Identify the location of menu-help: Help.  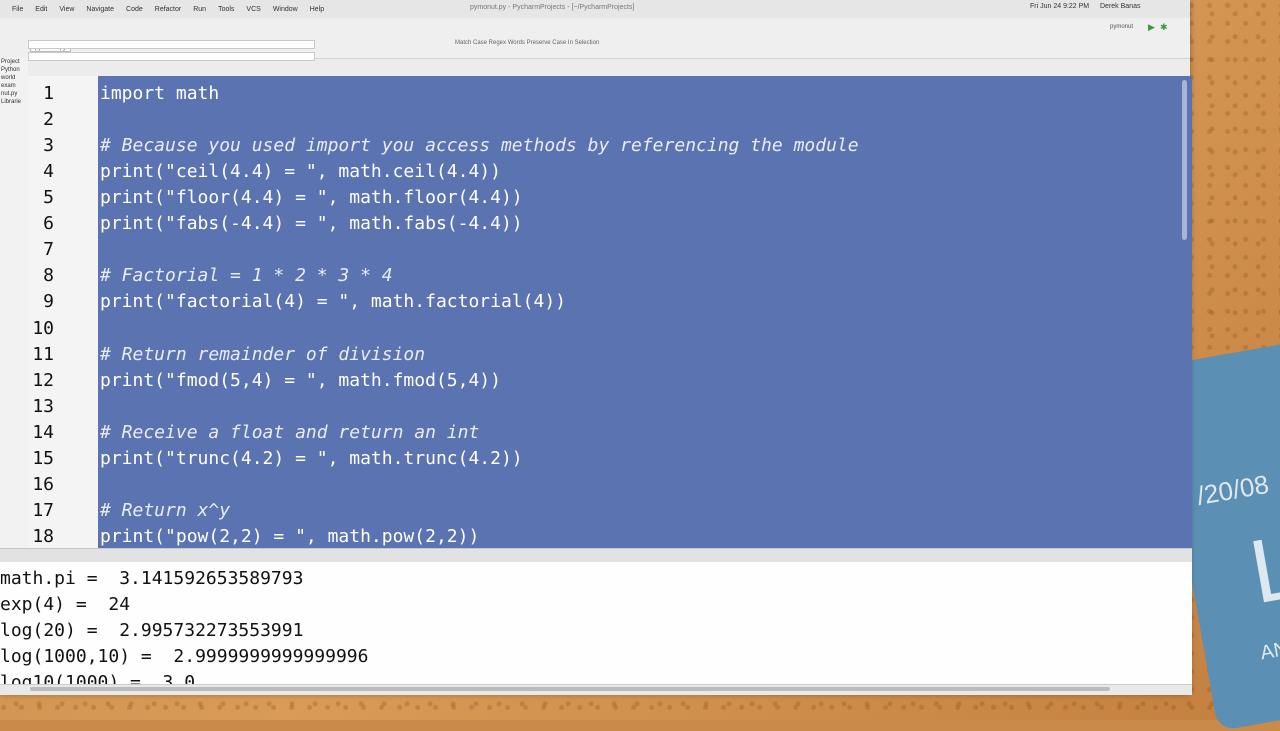
(317, 9).